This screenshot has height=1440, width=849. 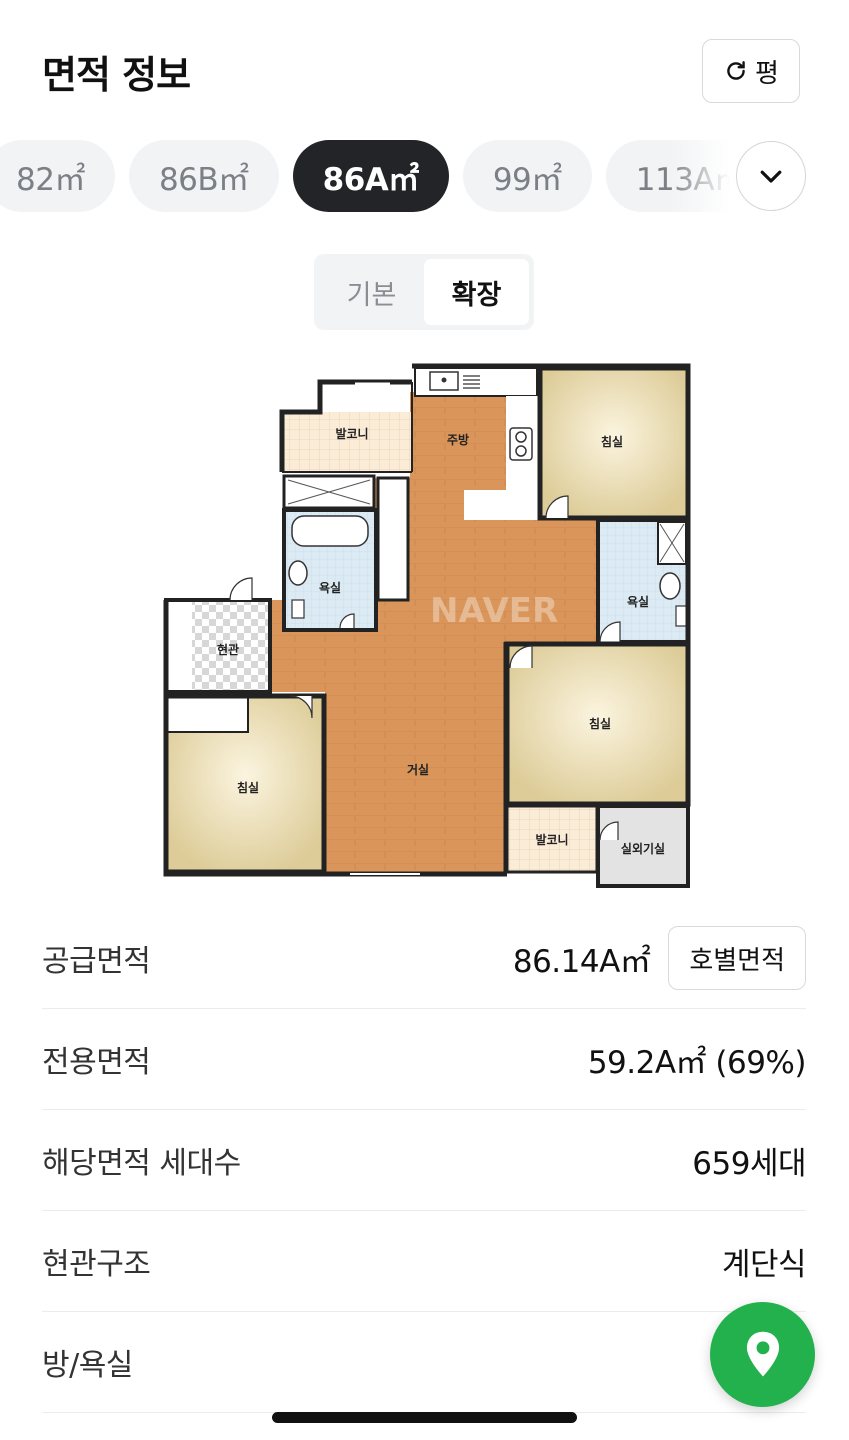 What do you see at coordinates (527, 176) in the screenshot?
I see `area-tab: 99㎡` at bounding box center [527, 176].